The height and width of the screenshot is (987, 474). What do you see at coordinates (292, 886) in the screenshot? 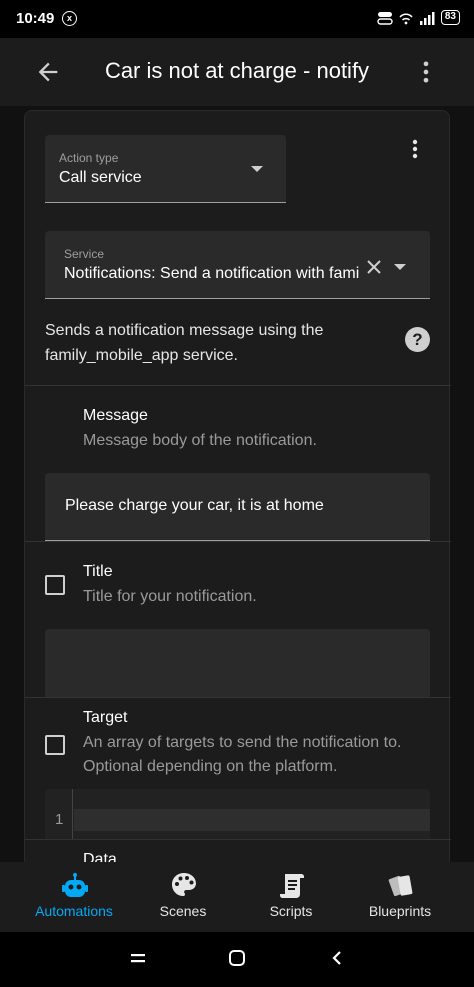
I see `script-icon` at bounding box center [292, 886].